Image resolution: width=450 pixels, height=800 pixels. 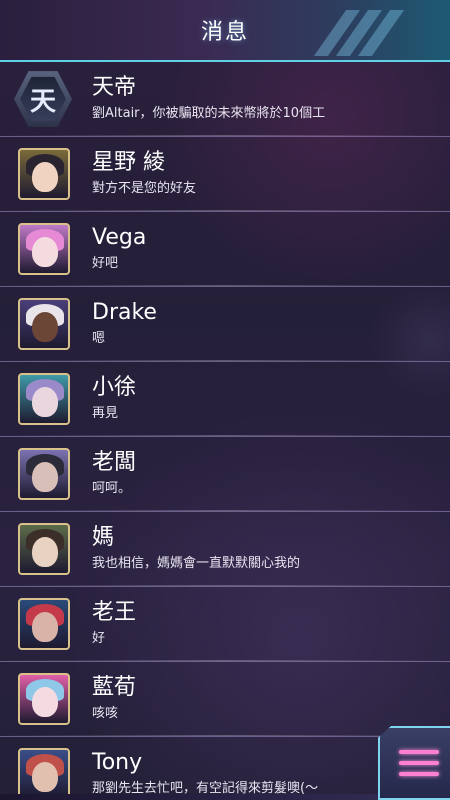 I want to click on contact-name: 老王, so click(x=114, y=612).